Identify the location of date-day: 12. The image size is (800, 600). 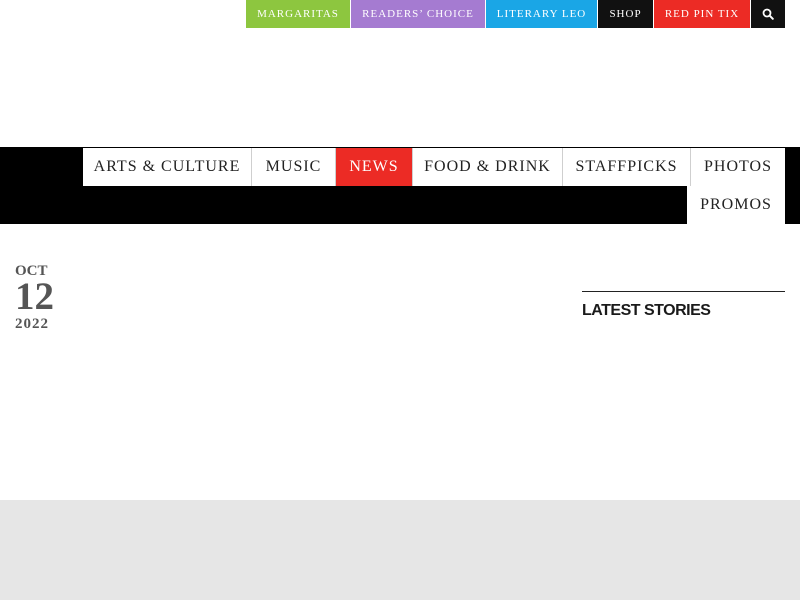
(34, 296).